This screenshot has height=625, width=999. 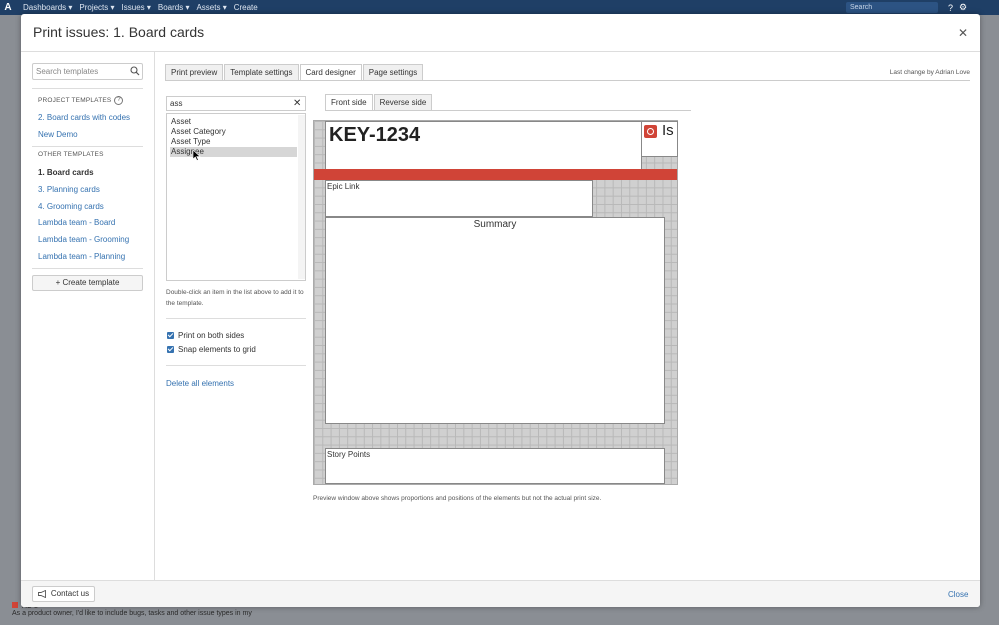 I want to click on contact-us-label: Contact us, so click(x=70, y=593).